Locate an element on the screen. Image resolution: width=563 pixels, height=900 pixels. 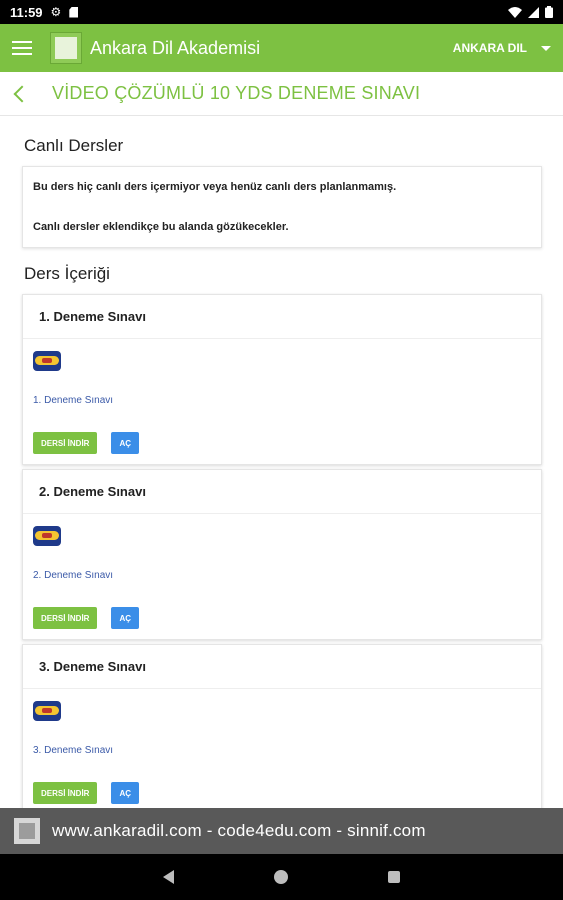
lesson-link: 3. Deneme Sınavı is located at coordinates (73, 750).